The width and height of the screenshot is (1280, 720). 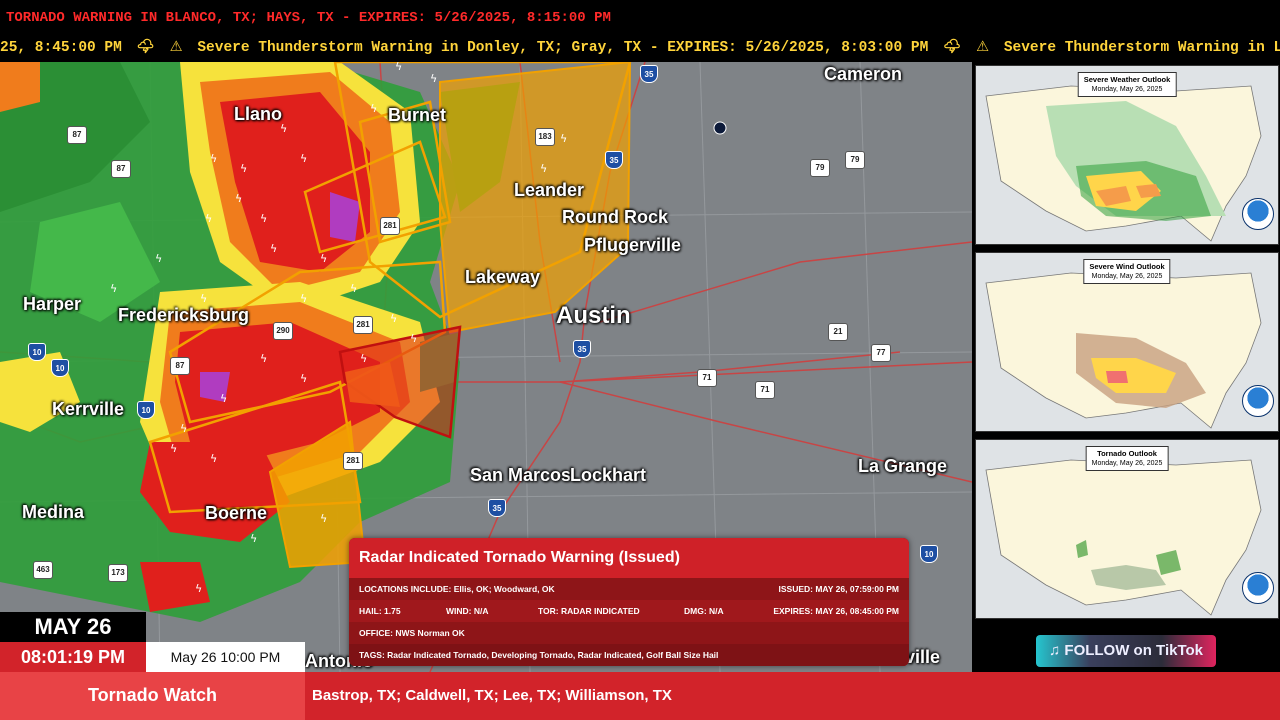 I want to click on city-label: Round Rock, so click(x=615, y=217).